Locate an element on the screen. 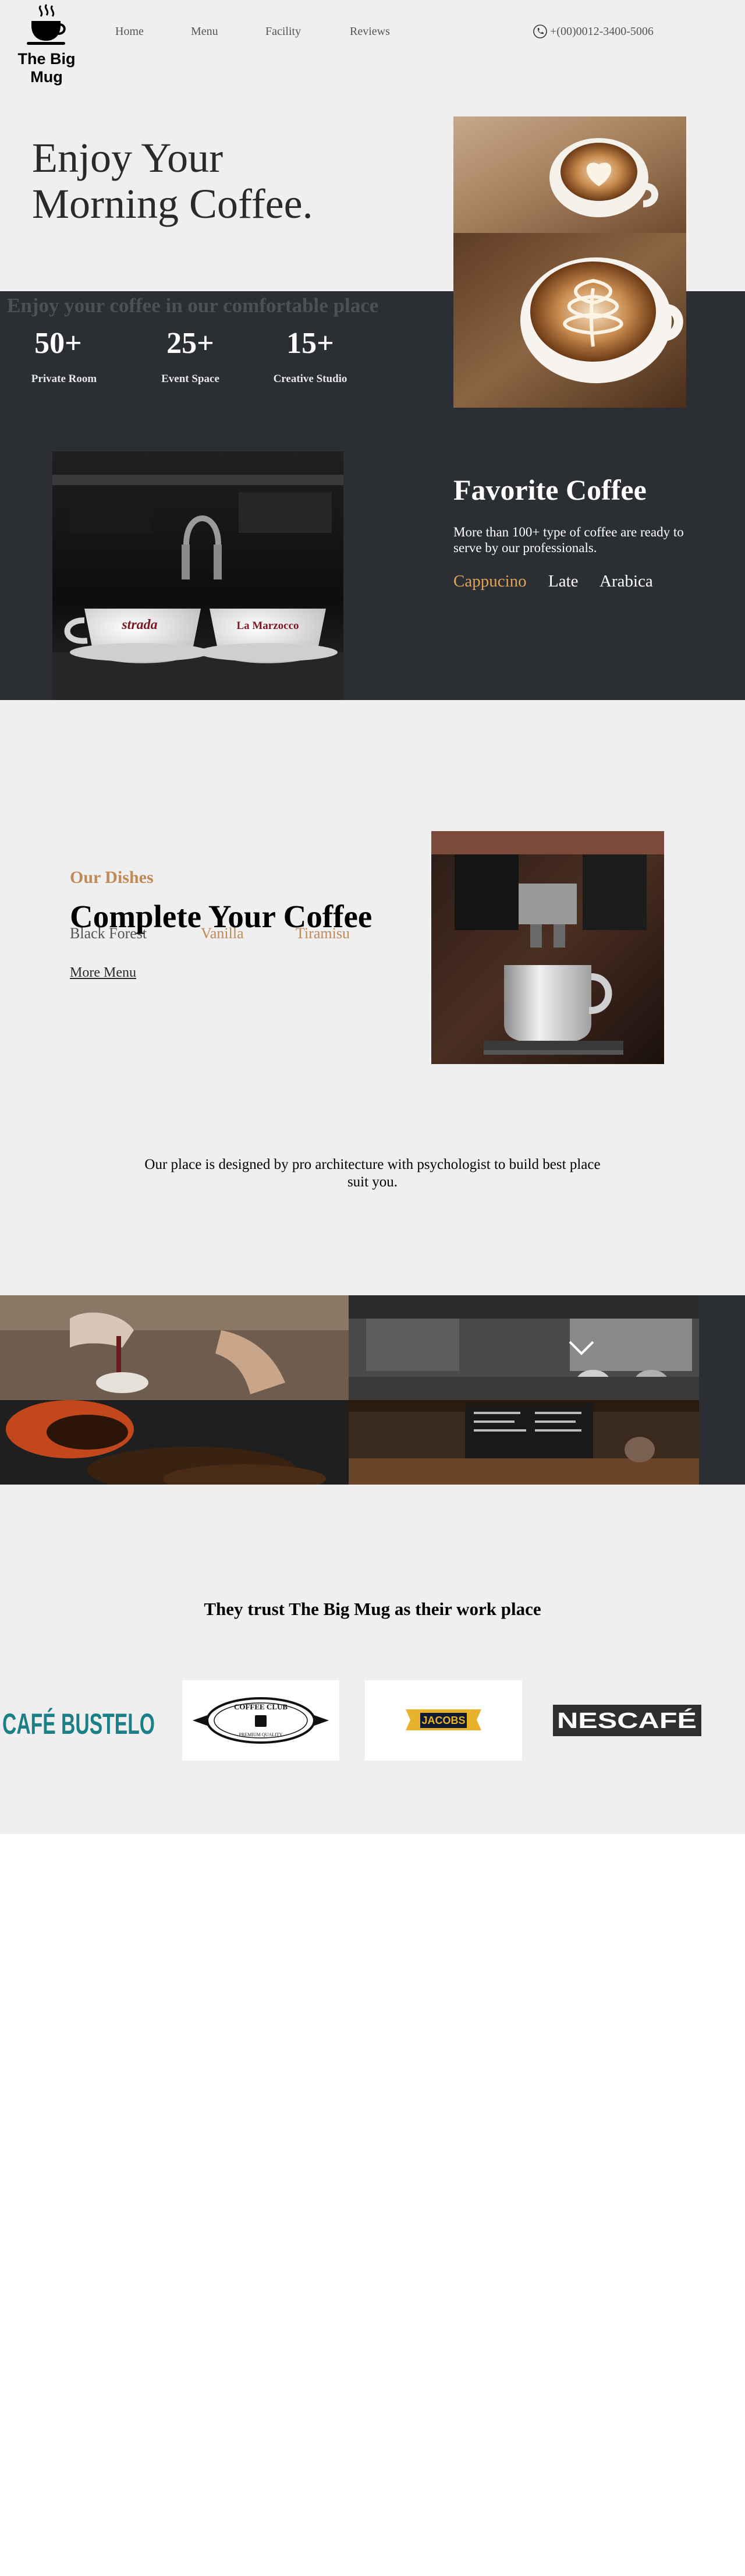  brand-text-coffee-club: COFFEE CLUB is located at coordinates (261, 1706).